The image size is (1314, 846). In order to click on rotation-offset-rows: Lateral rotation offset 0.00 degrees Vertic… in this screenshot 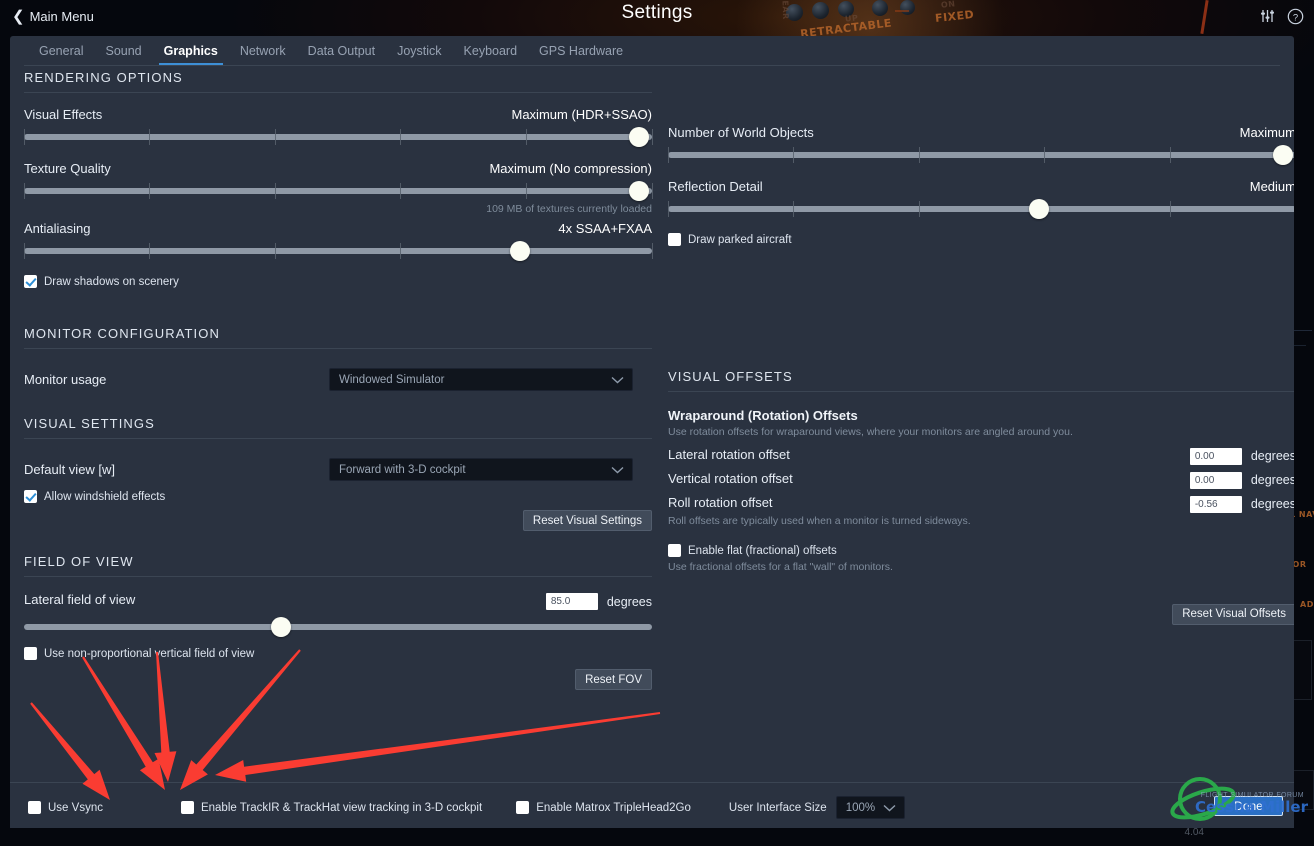, I will do `click(981, 480)`.